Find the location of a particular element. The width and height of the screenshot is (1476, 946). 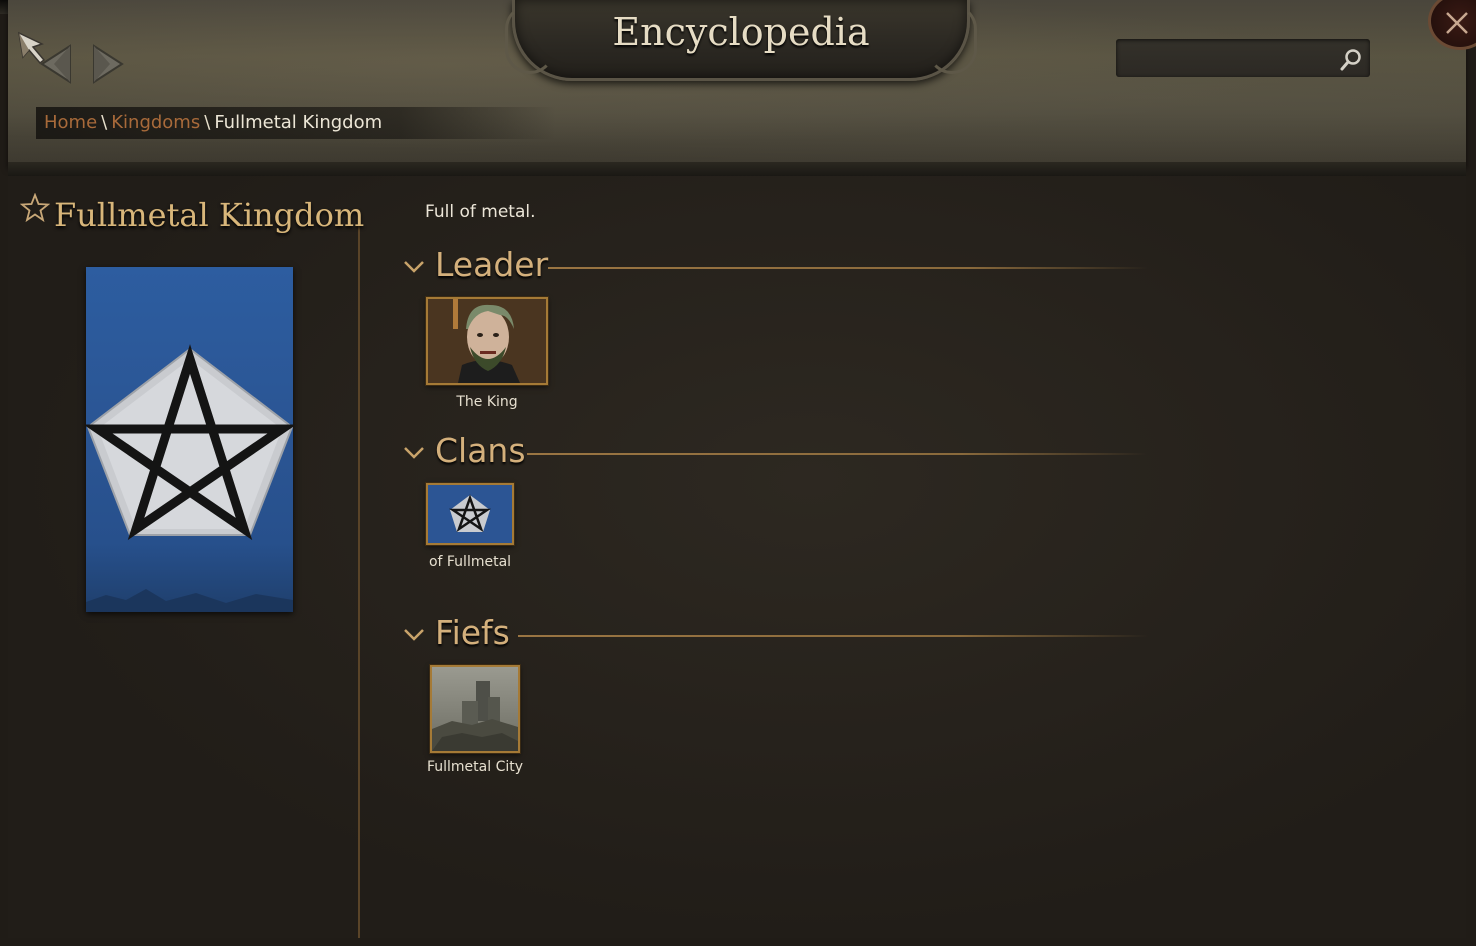

clan-banner-icon is located at coordinates (470, 514).